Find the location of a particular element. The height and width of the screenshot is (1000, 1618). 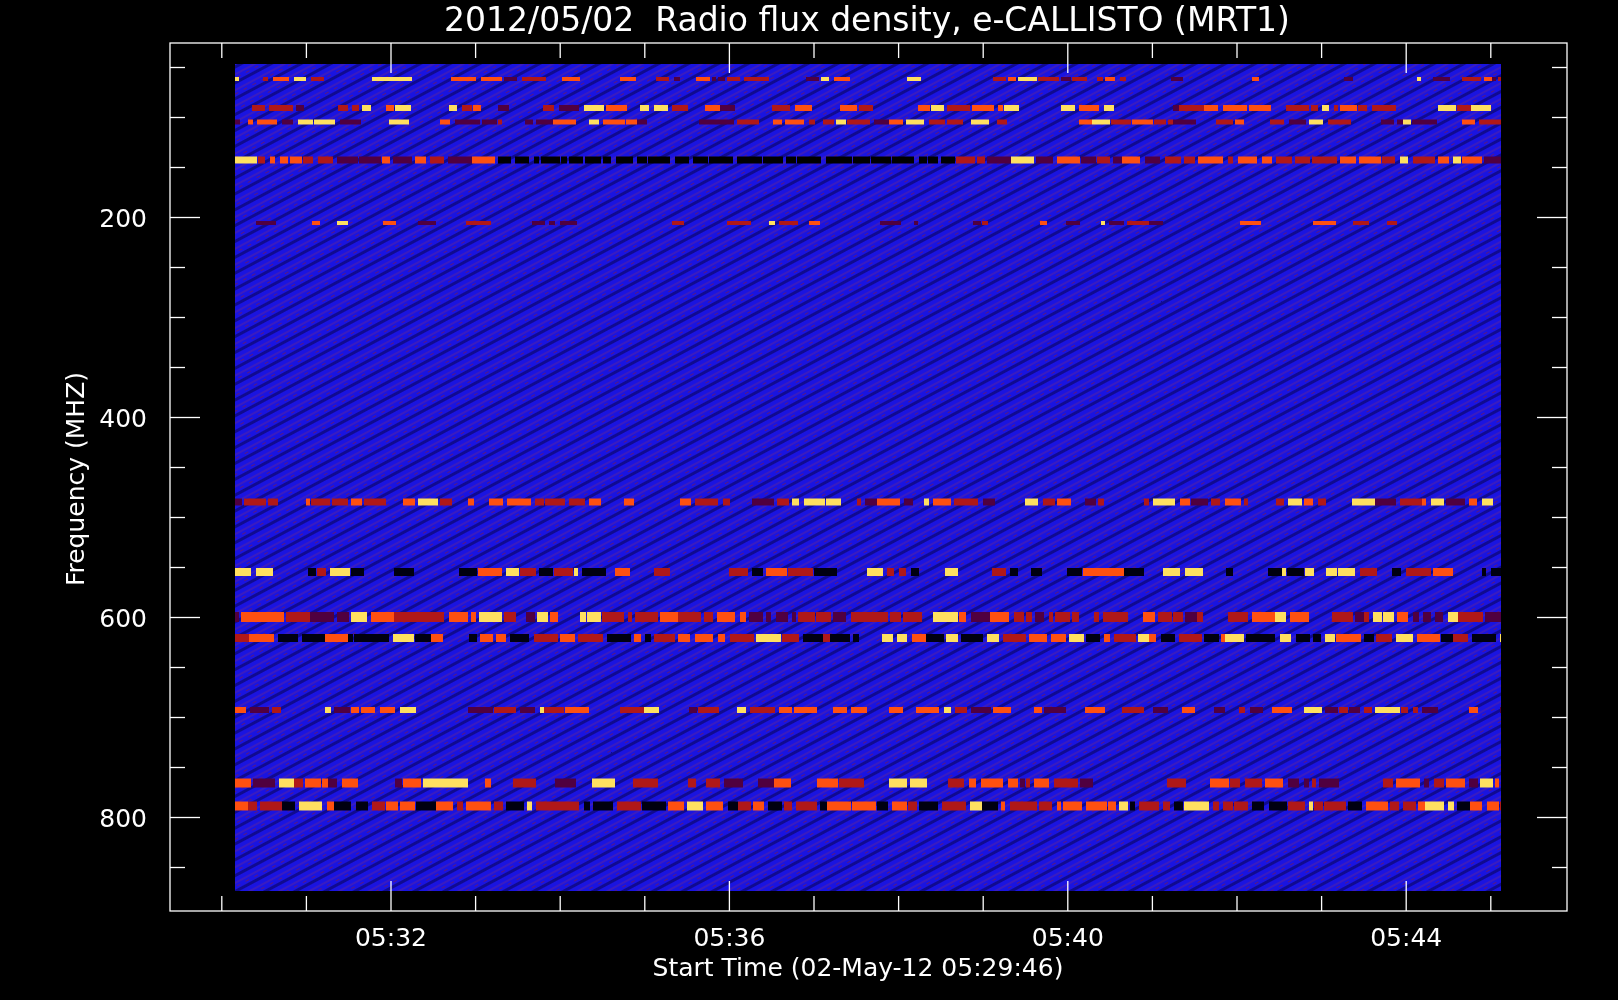

y-tick-label: 400 is located at coordinates (123, 418).